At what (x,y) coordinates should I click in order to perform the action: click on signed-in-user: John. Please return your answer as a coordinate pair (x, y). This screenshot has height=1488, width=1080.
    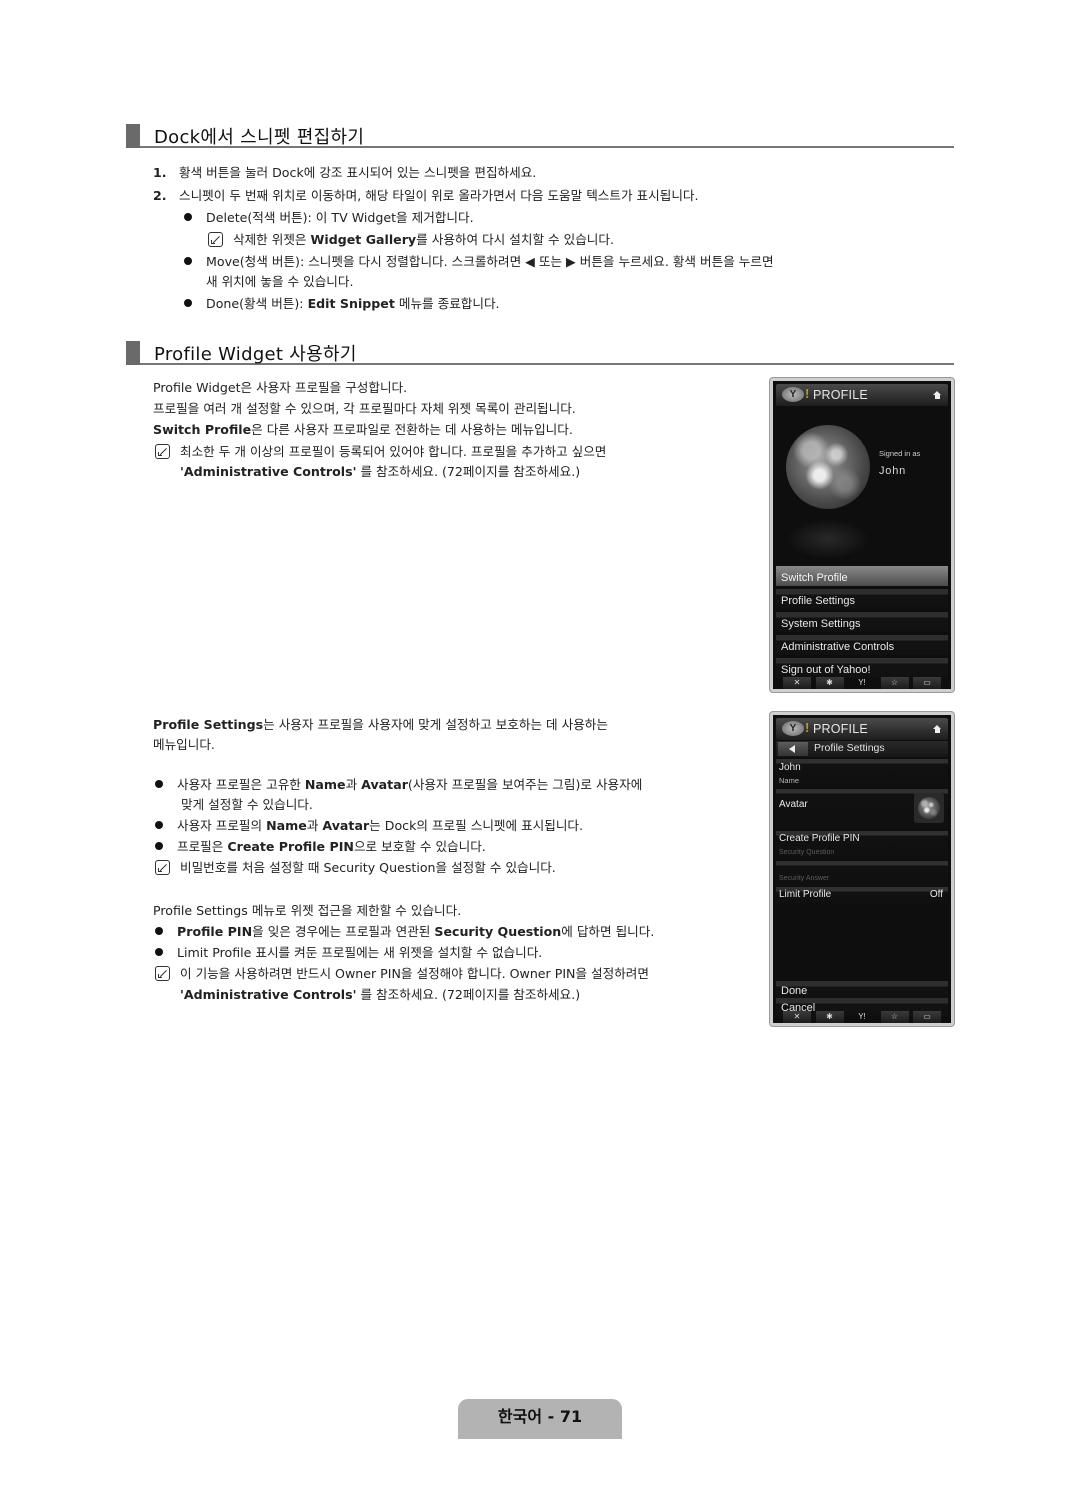
    Looking at the image, I should click on (893, 471).